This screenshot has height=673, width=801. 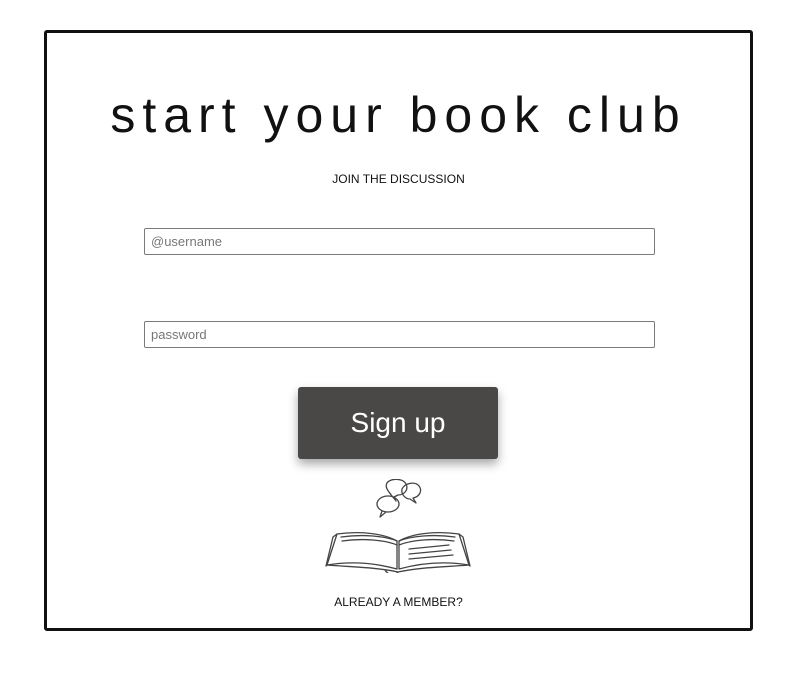 What do you see at coordinates (398, 179) in the screenshot?
I see `page-subtitle: JOIN THE DISCUSSION` at bounding box center [398, 179].